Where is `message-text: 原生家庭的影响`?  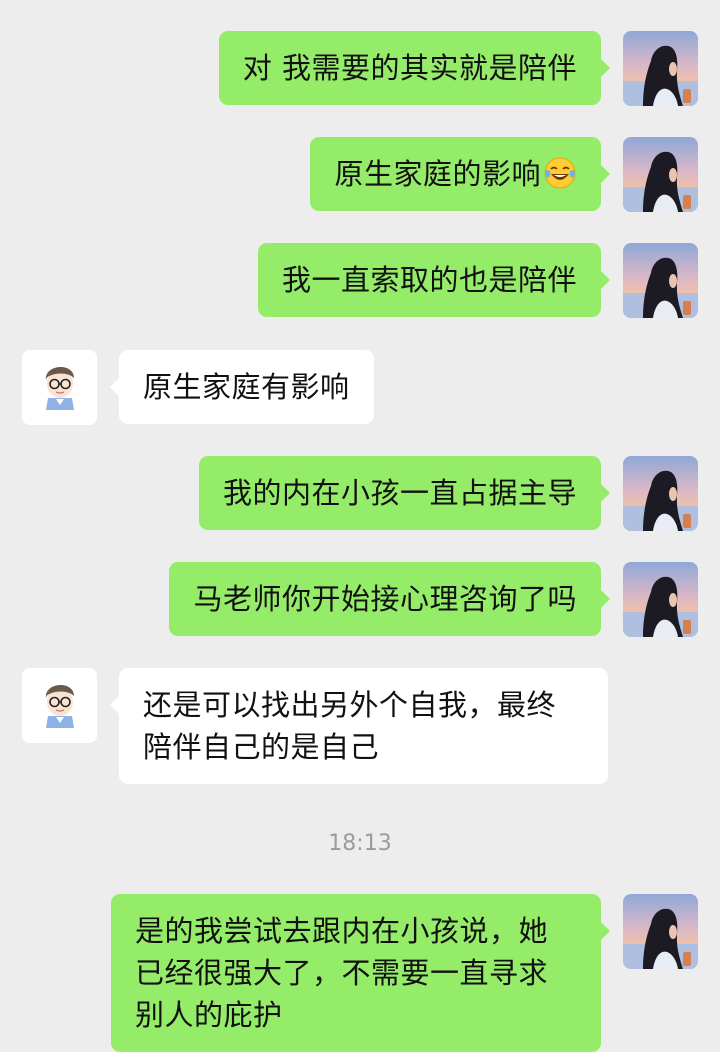 message-text: 原生家庭的影响 is located at coordinates (437, 174).